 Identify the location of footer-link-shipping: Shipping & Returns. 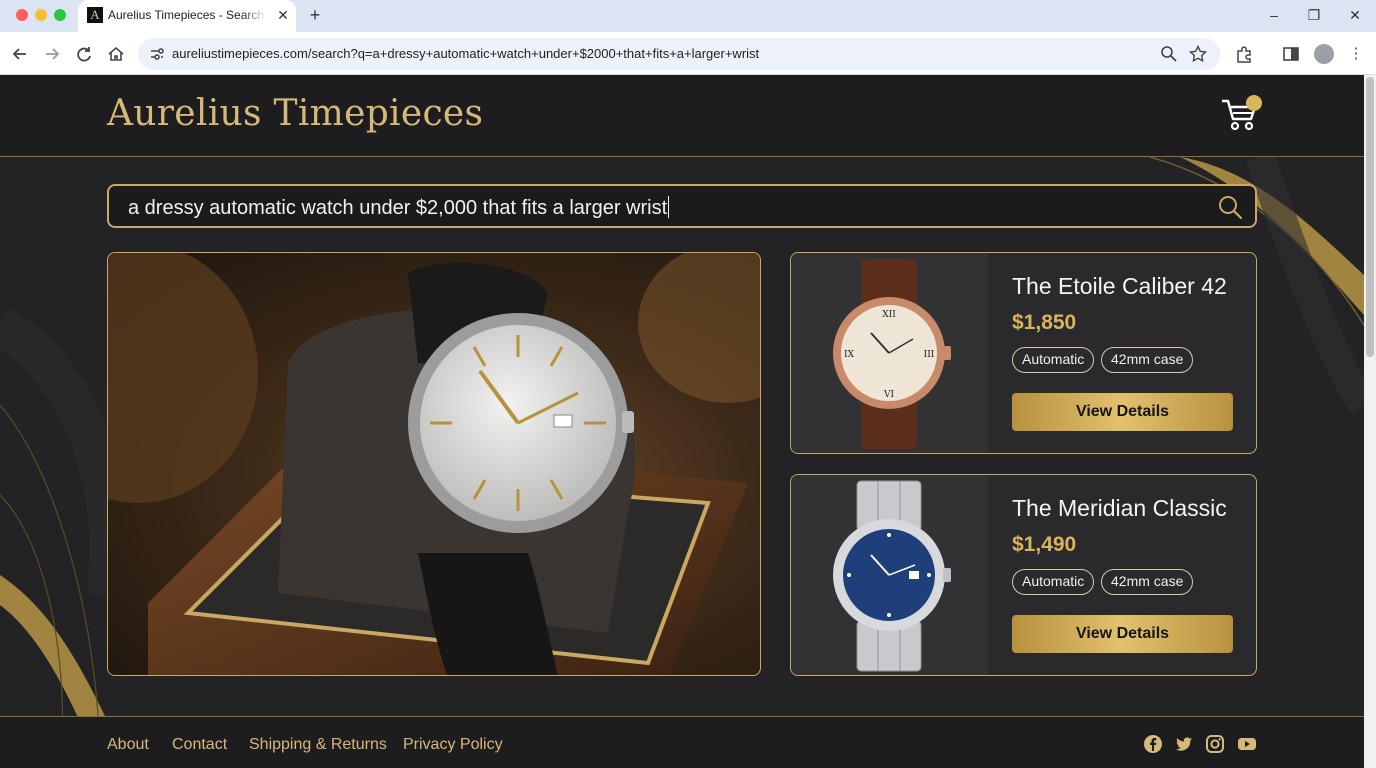
(318, 745).